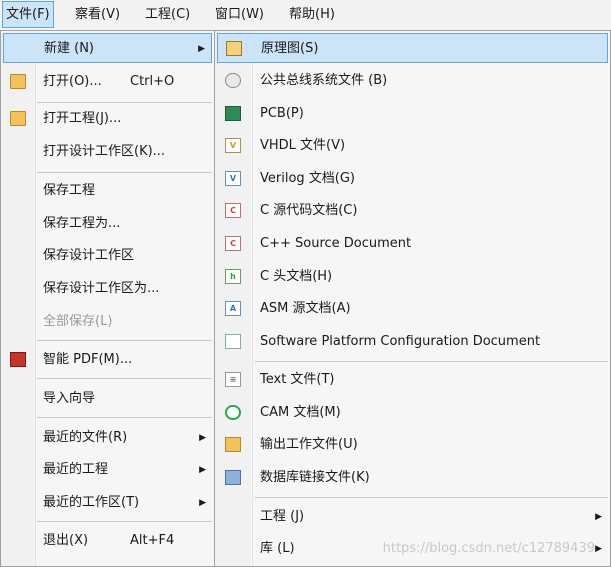  Describe the element at coordinates (233, 113) in the screenshot. I see `pcb-icon` at that location.